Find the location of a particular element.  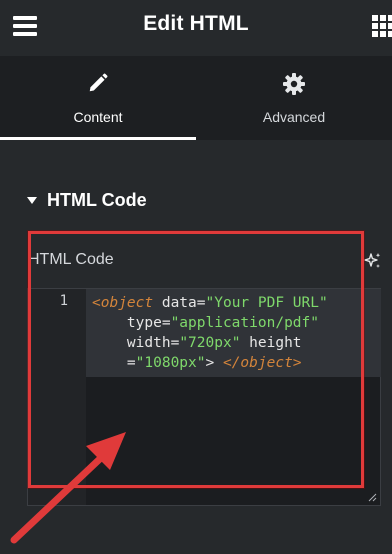

pencil-icon is located at coordinates (98, 82).